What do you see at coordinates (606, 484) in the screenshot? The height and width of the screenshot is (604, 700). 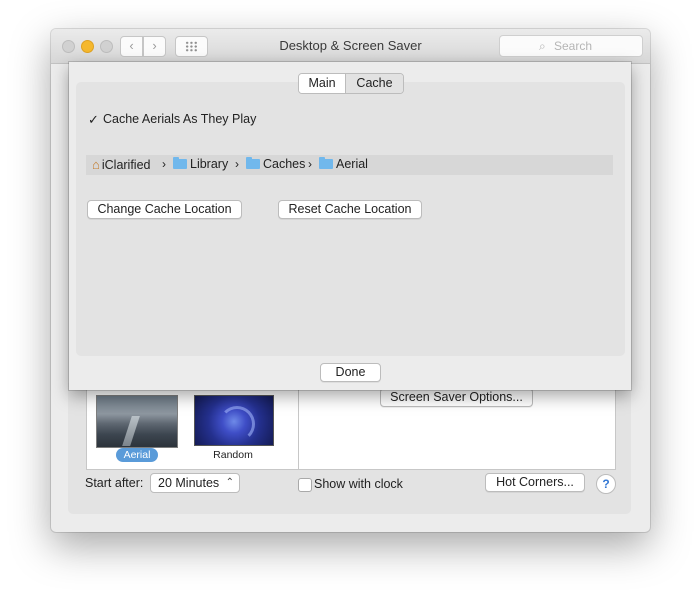 I see `help-button: ?` at bounding box center [606, 484].